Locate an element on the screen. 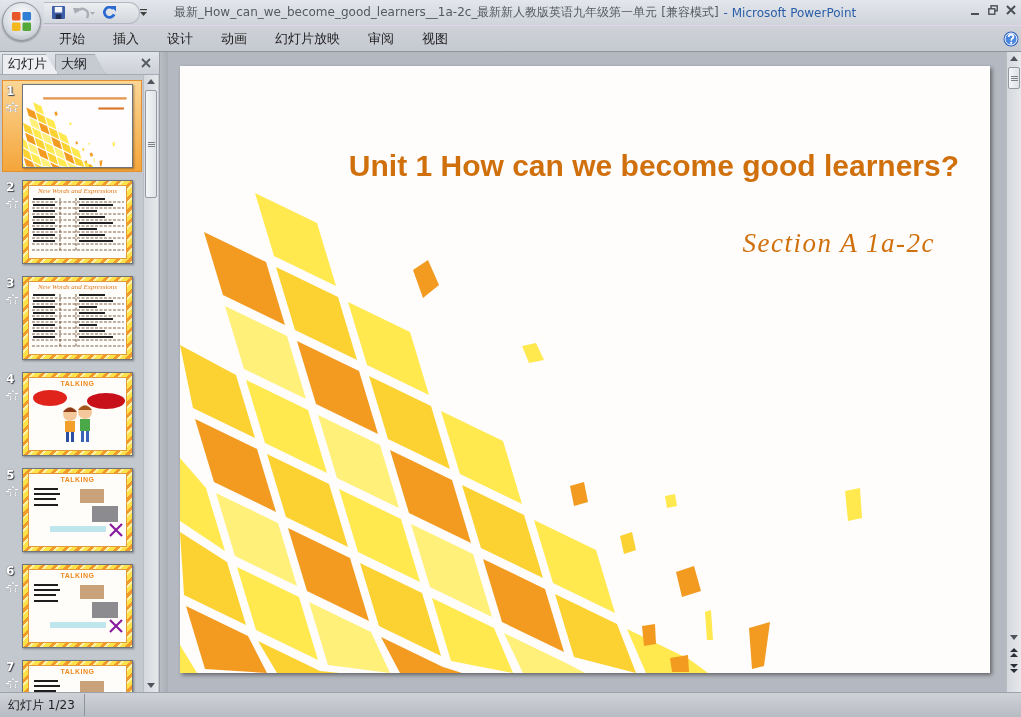  slide-thumbnail is located at coordinates (77, 126).